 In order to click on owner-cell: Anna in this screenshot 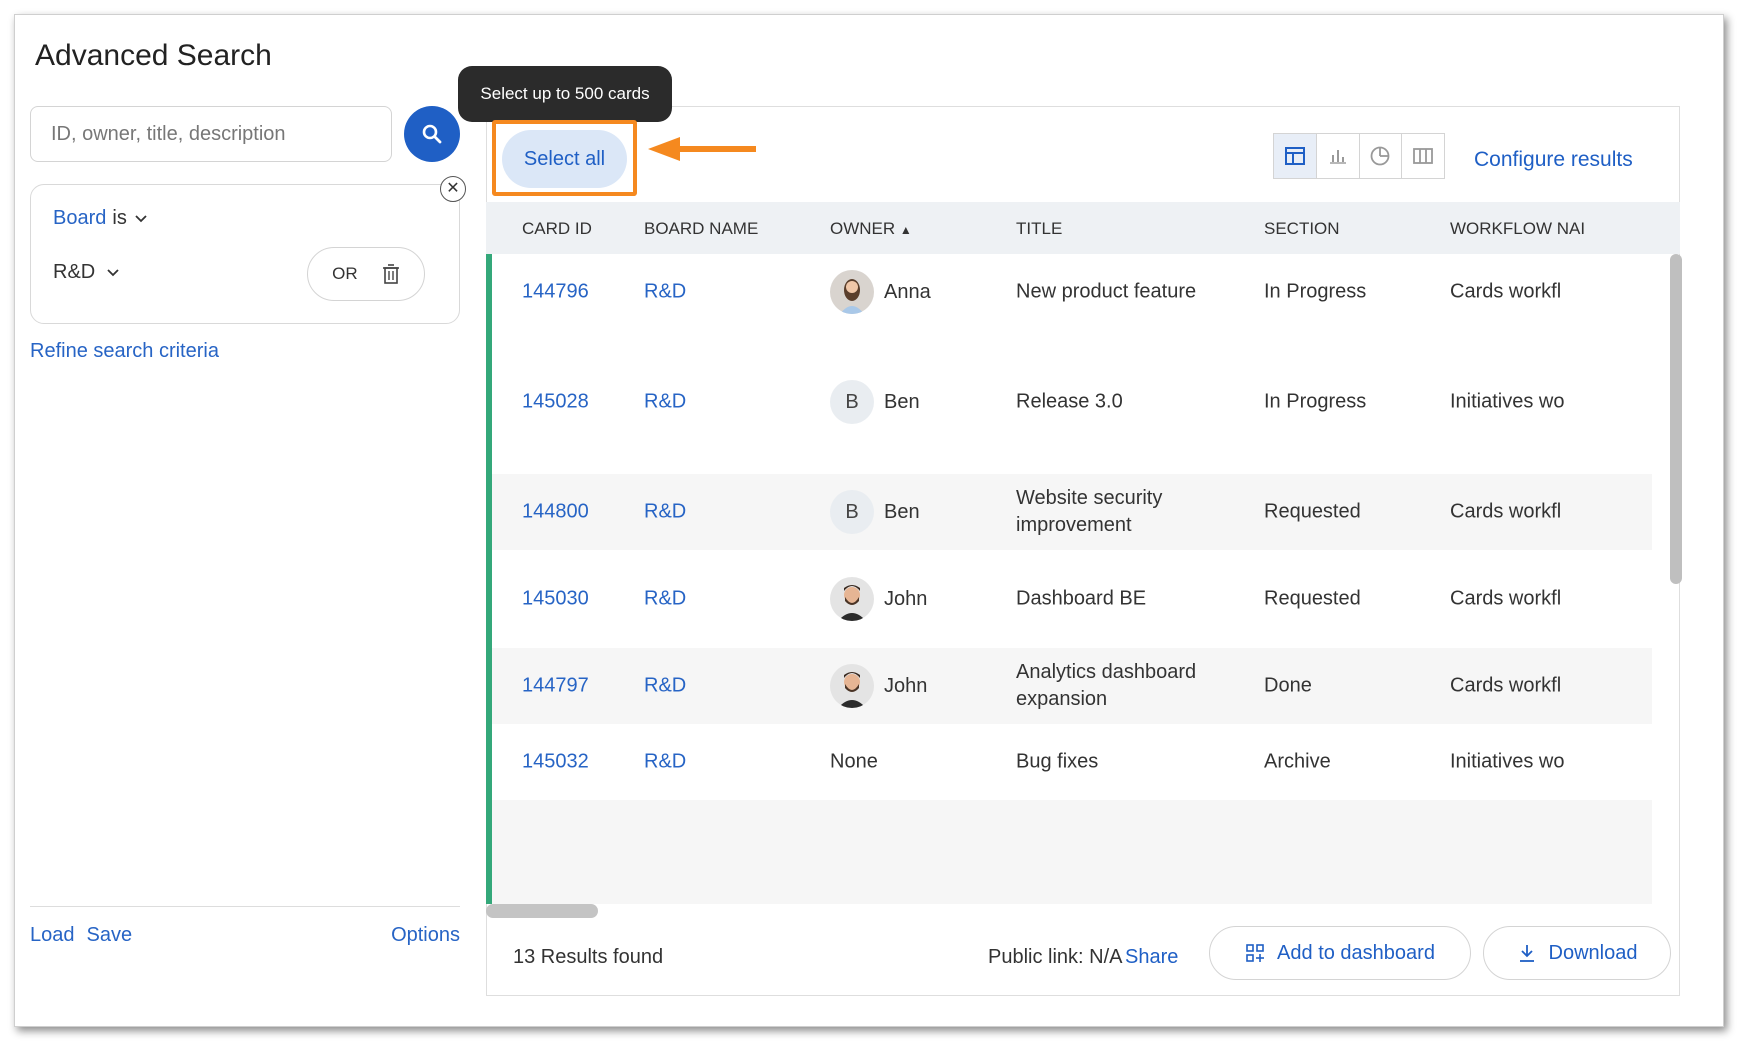, I will do `click(880, 292)`.